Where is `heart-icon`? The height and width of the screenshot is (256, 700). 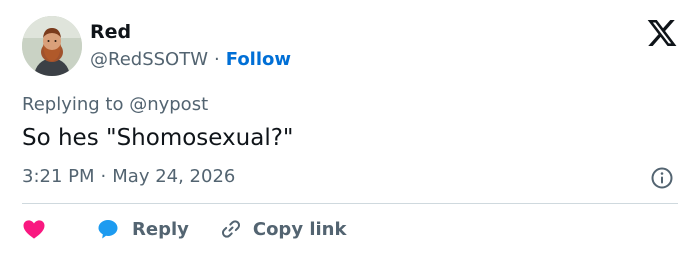
heart-icon is located at coordinates (34, 229).